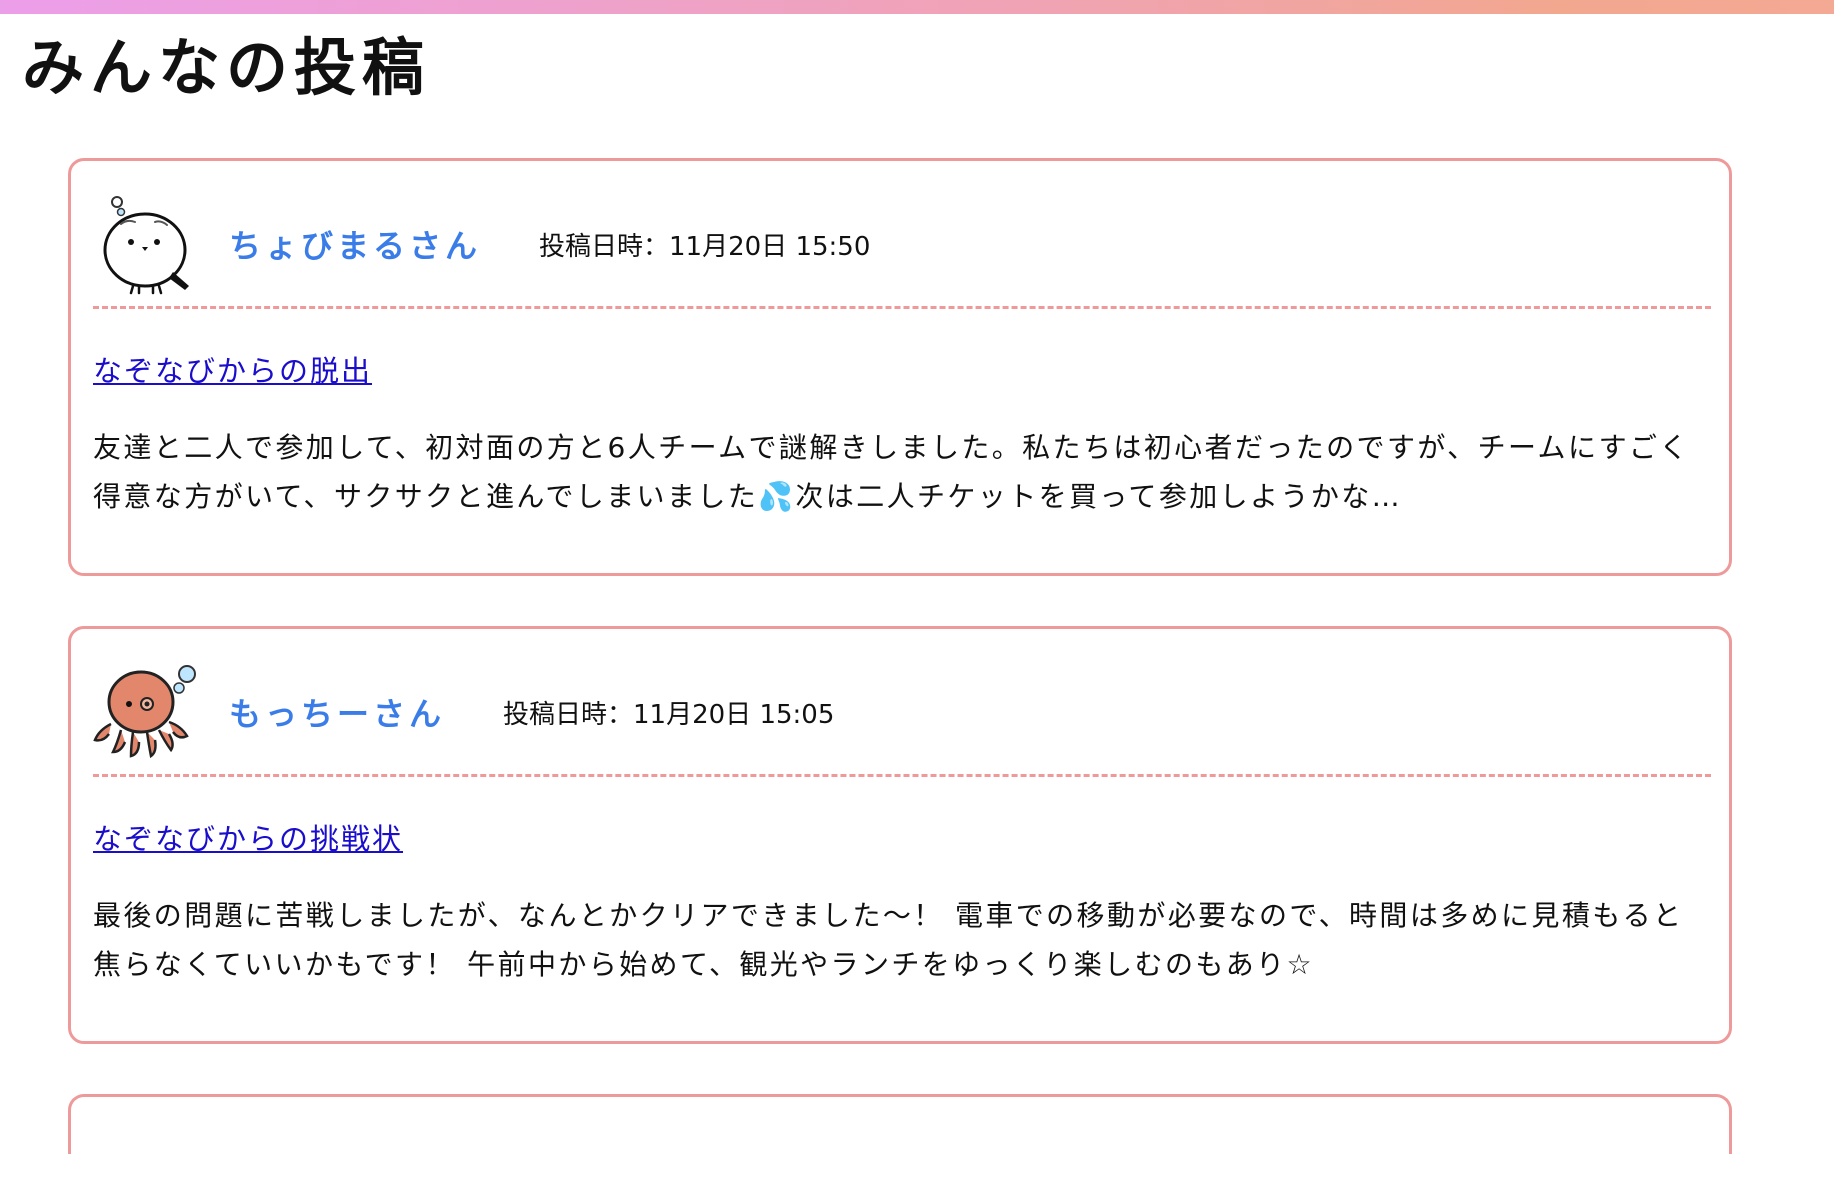 The height and width of the screenshot is (1204, 1834). Describe the element at coordinates (337, 712) in the screenshot. I see `author-name: もっちーさん` at that location.